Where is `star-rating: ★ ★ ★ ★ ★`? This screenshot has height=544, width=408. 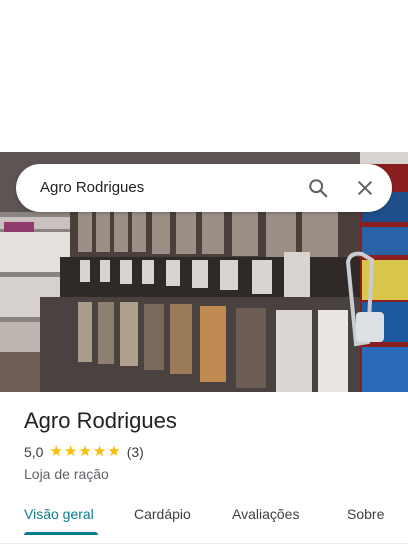 star-rating: ★ ★ ★ ★ ★ is located at coordinates (84, 452).